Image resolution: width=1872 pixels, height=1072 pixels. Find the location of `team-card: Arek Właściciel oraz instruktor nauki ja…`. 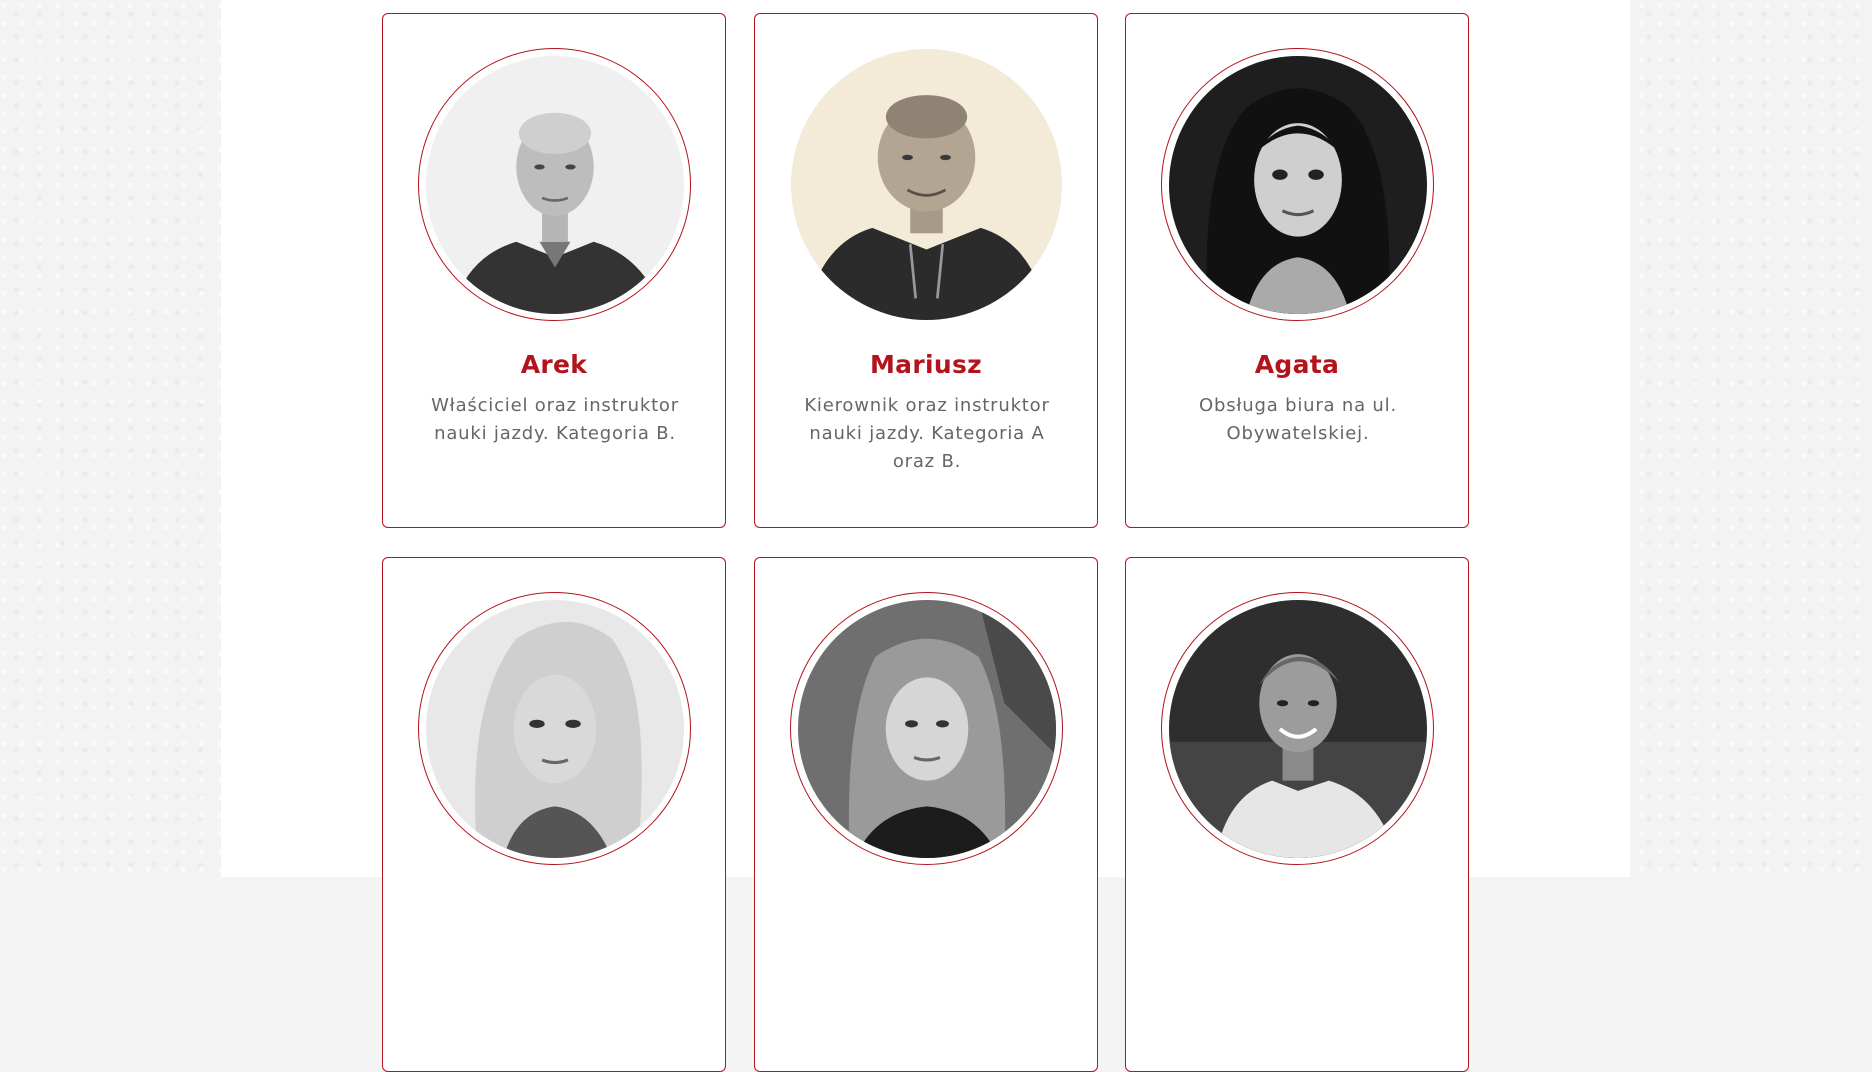

team-card: Arek Właściciel oraz instruktor nauki ja… is located at coordinates (554, 270).